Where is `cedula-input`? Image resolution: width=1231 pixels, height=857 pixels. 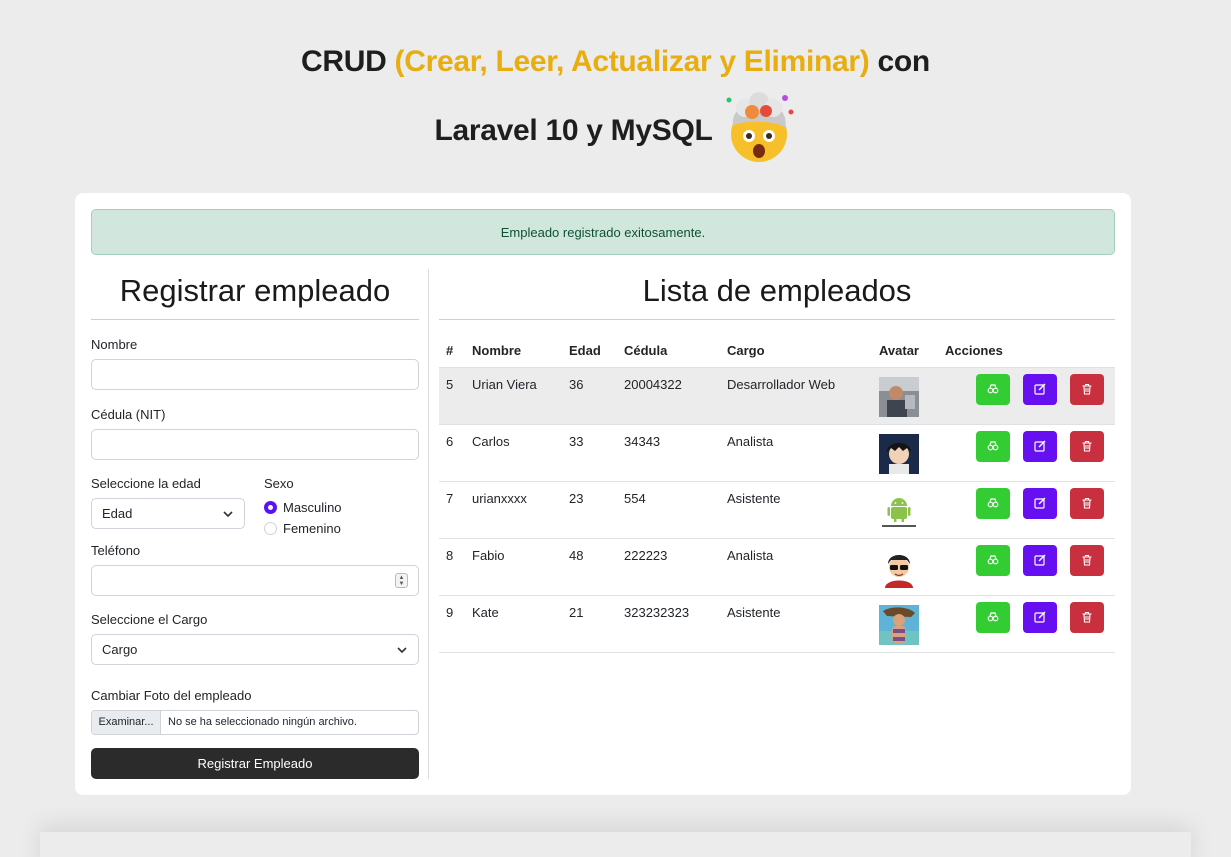
cedula-input is located at coordinates (255, 444).